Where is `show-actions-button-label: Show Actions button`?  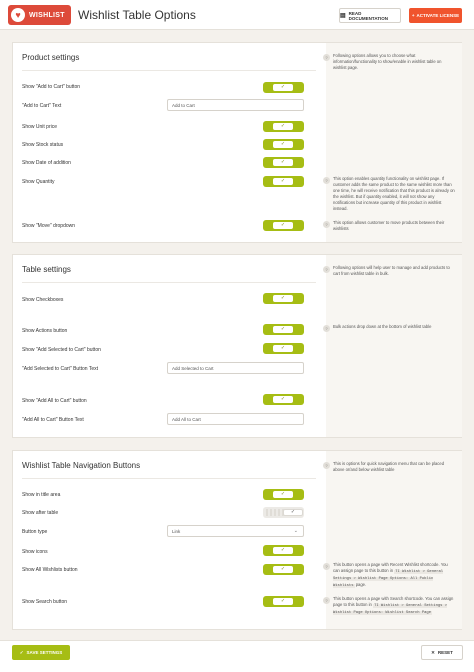
show-actions-button-label: Show Actions button is located at coordinates (45, 331).